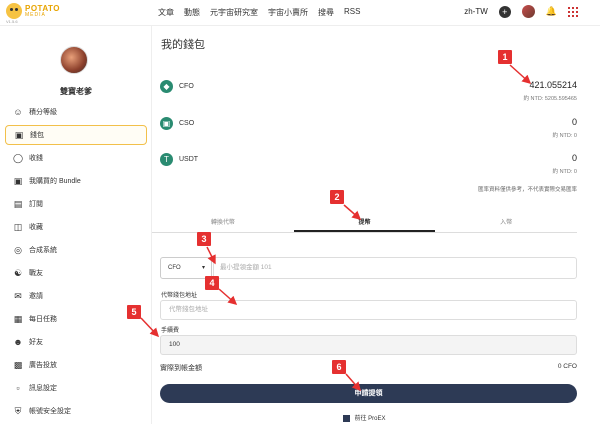 This screenshot has height=424, width=600. I want to click on wallet-tabs: 轉換代幣 提幣 入幣, so click(364, 223).